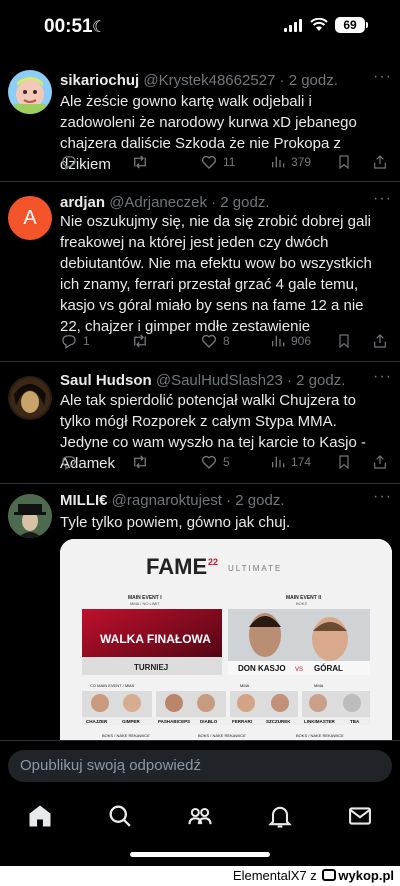 This screenshot has width=400, height=886. What do you see at coordinates (40, 816) in the screenshot?
I see `home-icon` at bounding box center [40, 816].